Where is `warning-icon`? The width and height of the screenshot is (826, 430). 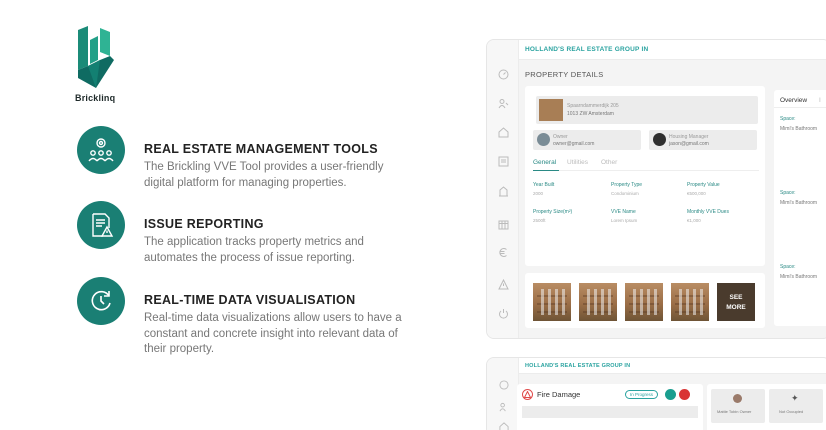 warning-icon is located at coordinates (503, 284).